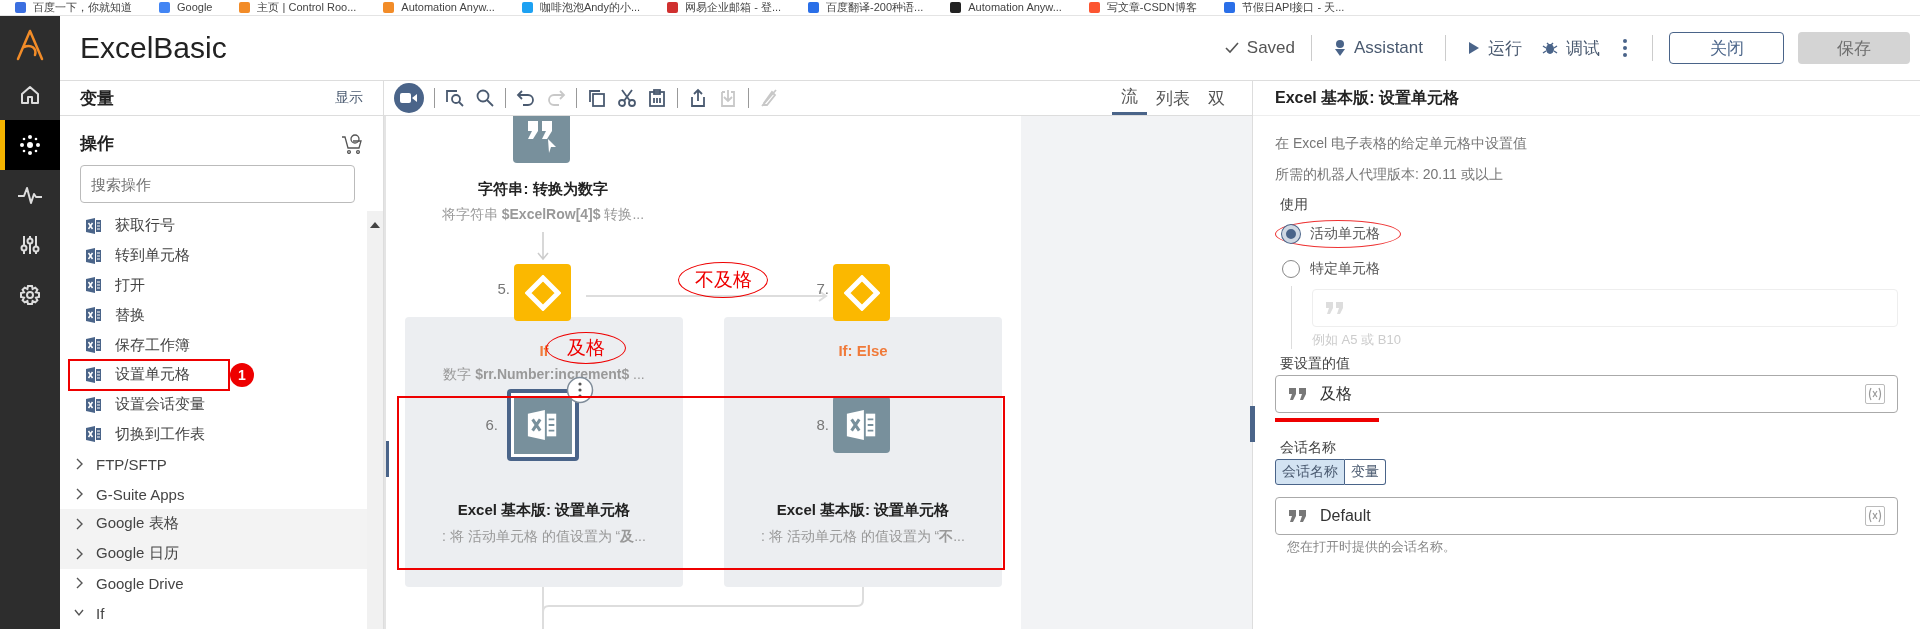  Describe the element at coordinates (1270, 48) in the screenshot. I see `saved-status: Saved` at that location.